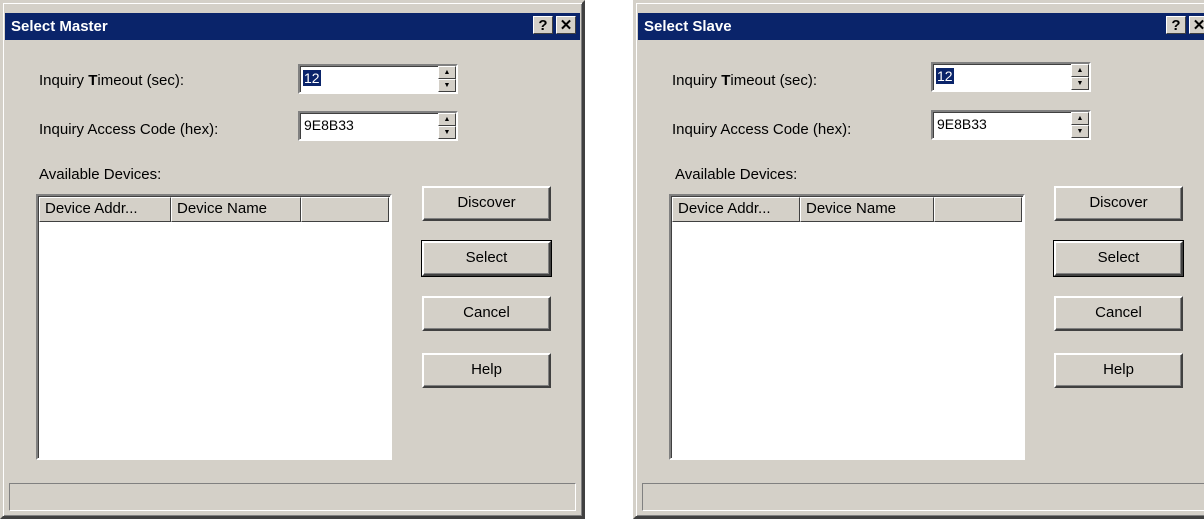 The height and width of the screenshot is (519, 1204). What do you see at coordinates (292, 26) in the screenshot?
I see `title-bar: Select Master ? ✕` at bounding box center [292, 26].